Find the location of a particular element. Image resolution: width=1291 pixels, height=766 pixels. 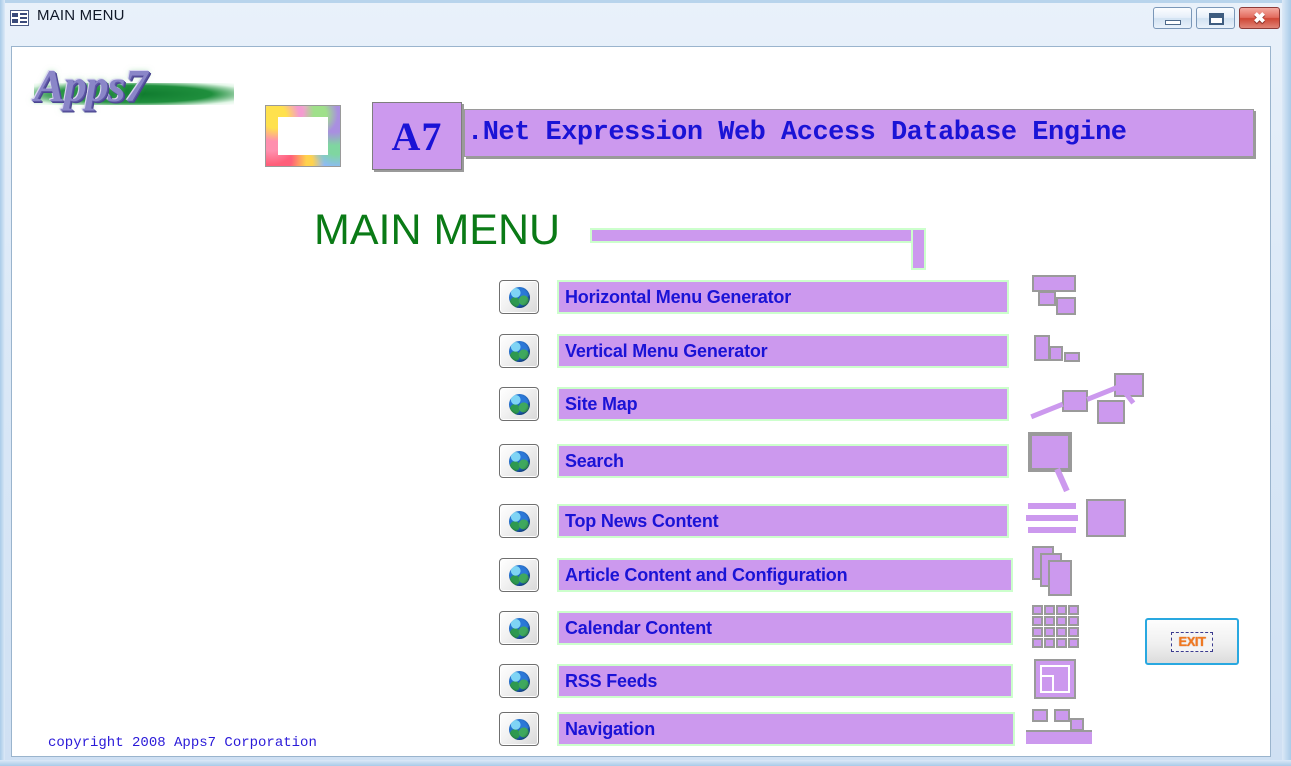

close-button: ✖ is located at coordinates (1259, 18).